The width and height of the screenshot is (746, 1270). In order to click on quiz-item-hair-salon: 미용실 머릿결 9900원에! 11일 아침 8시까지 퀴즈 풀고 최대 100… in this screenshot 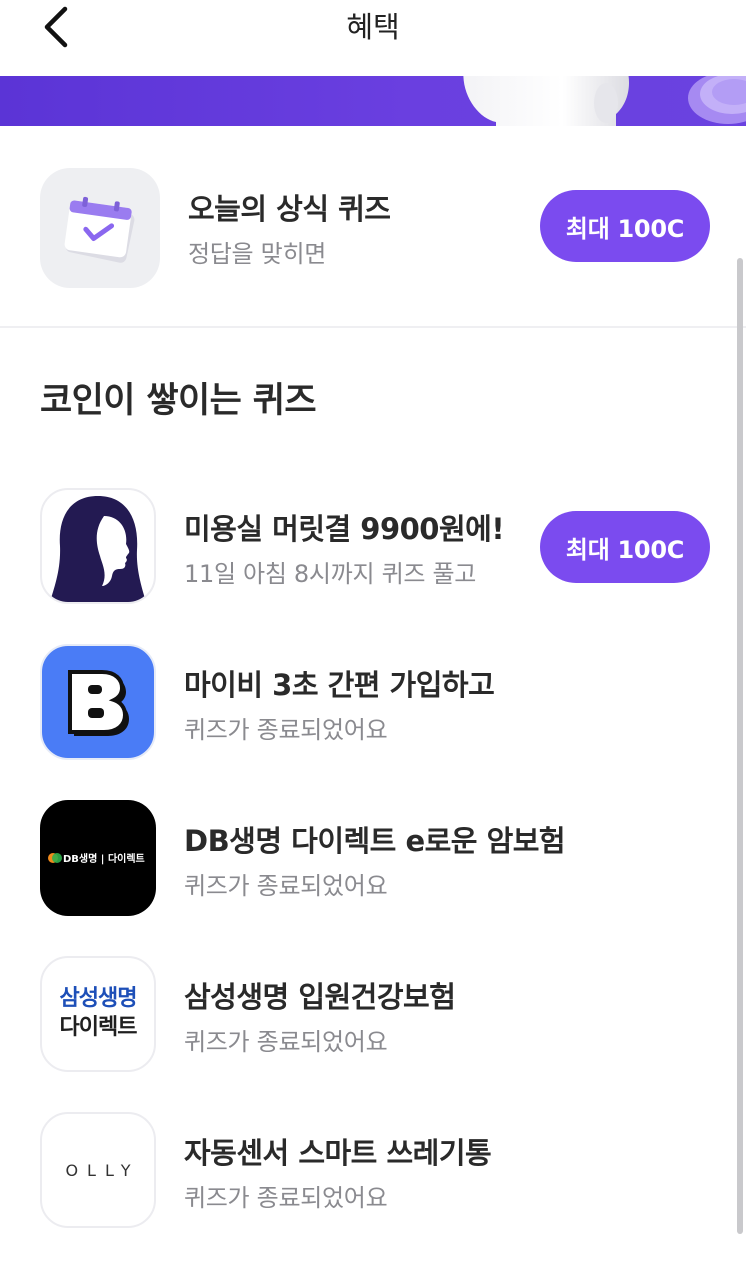, I will do `click(373, 547)`.